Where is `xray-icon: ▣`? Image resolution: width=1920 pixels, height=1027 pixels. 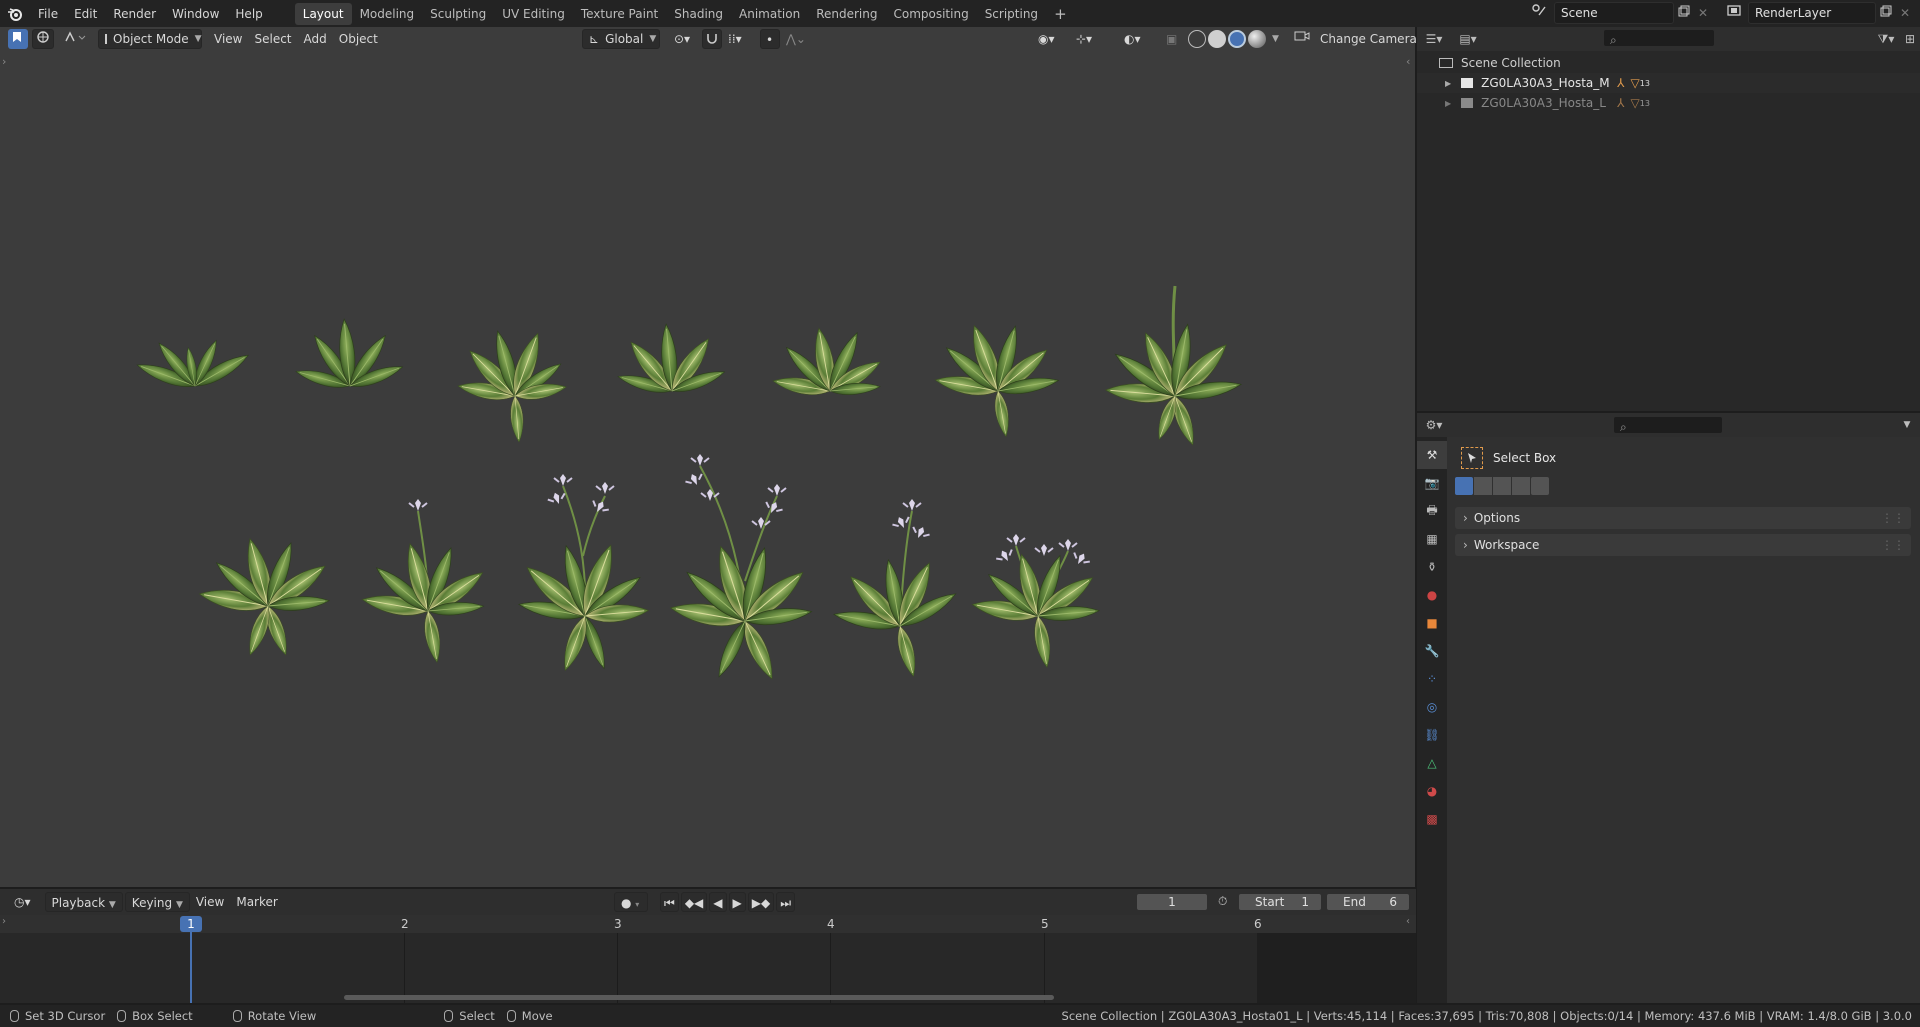 xray-icon: ▣ is located at coordinates (1171, 39).